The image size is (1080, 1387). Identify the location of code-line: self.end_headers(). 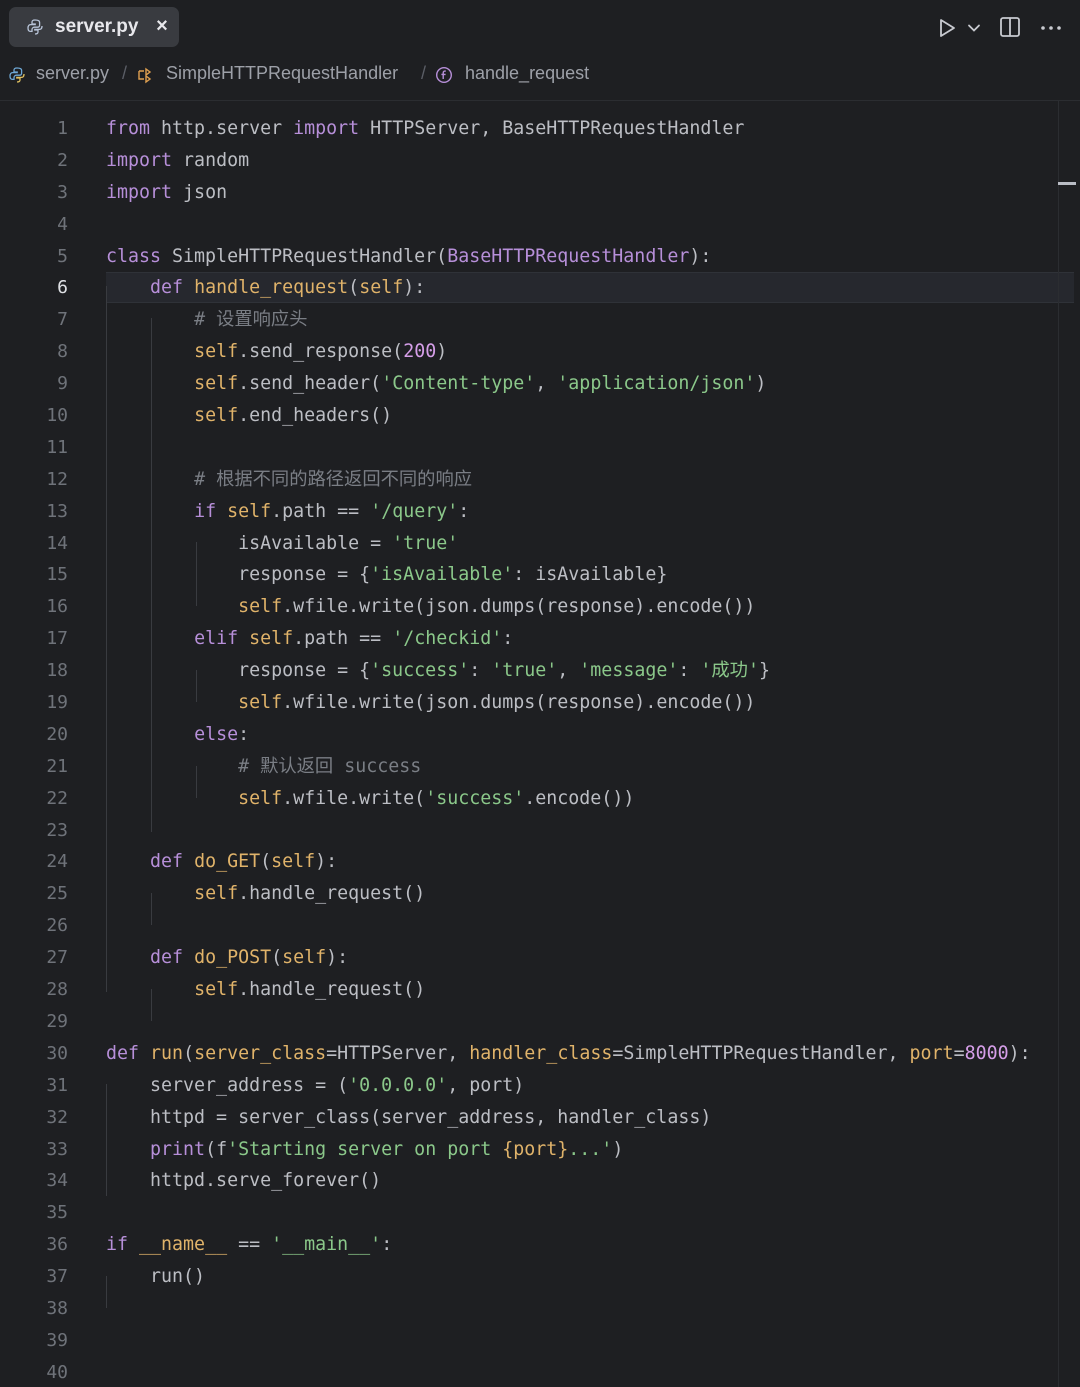
(581, 416).